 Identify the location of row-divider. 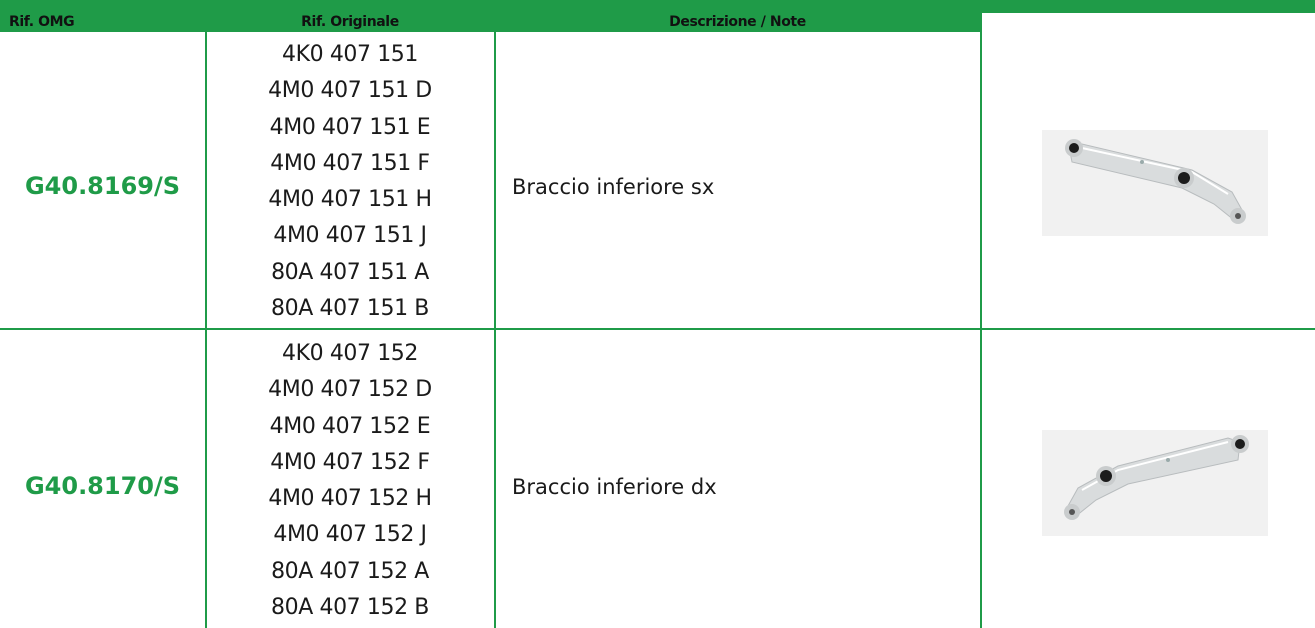
(657, 329).